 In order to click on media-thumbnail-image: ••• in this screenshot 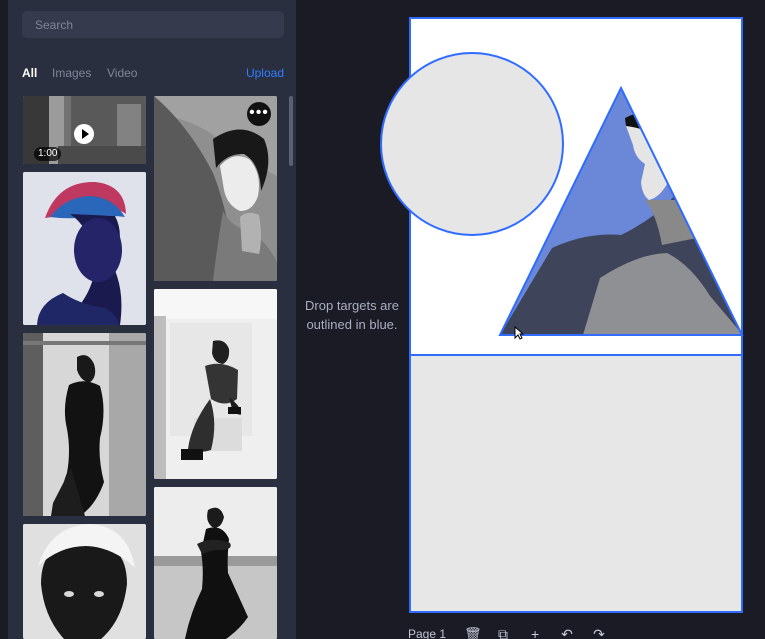, I will do `click(215, 188)`.